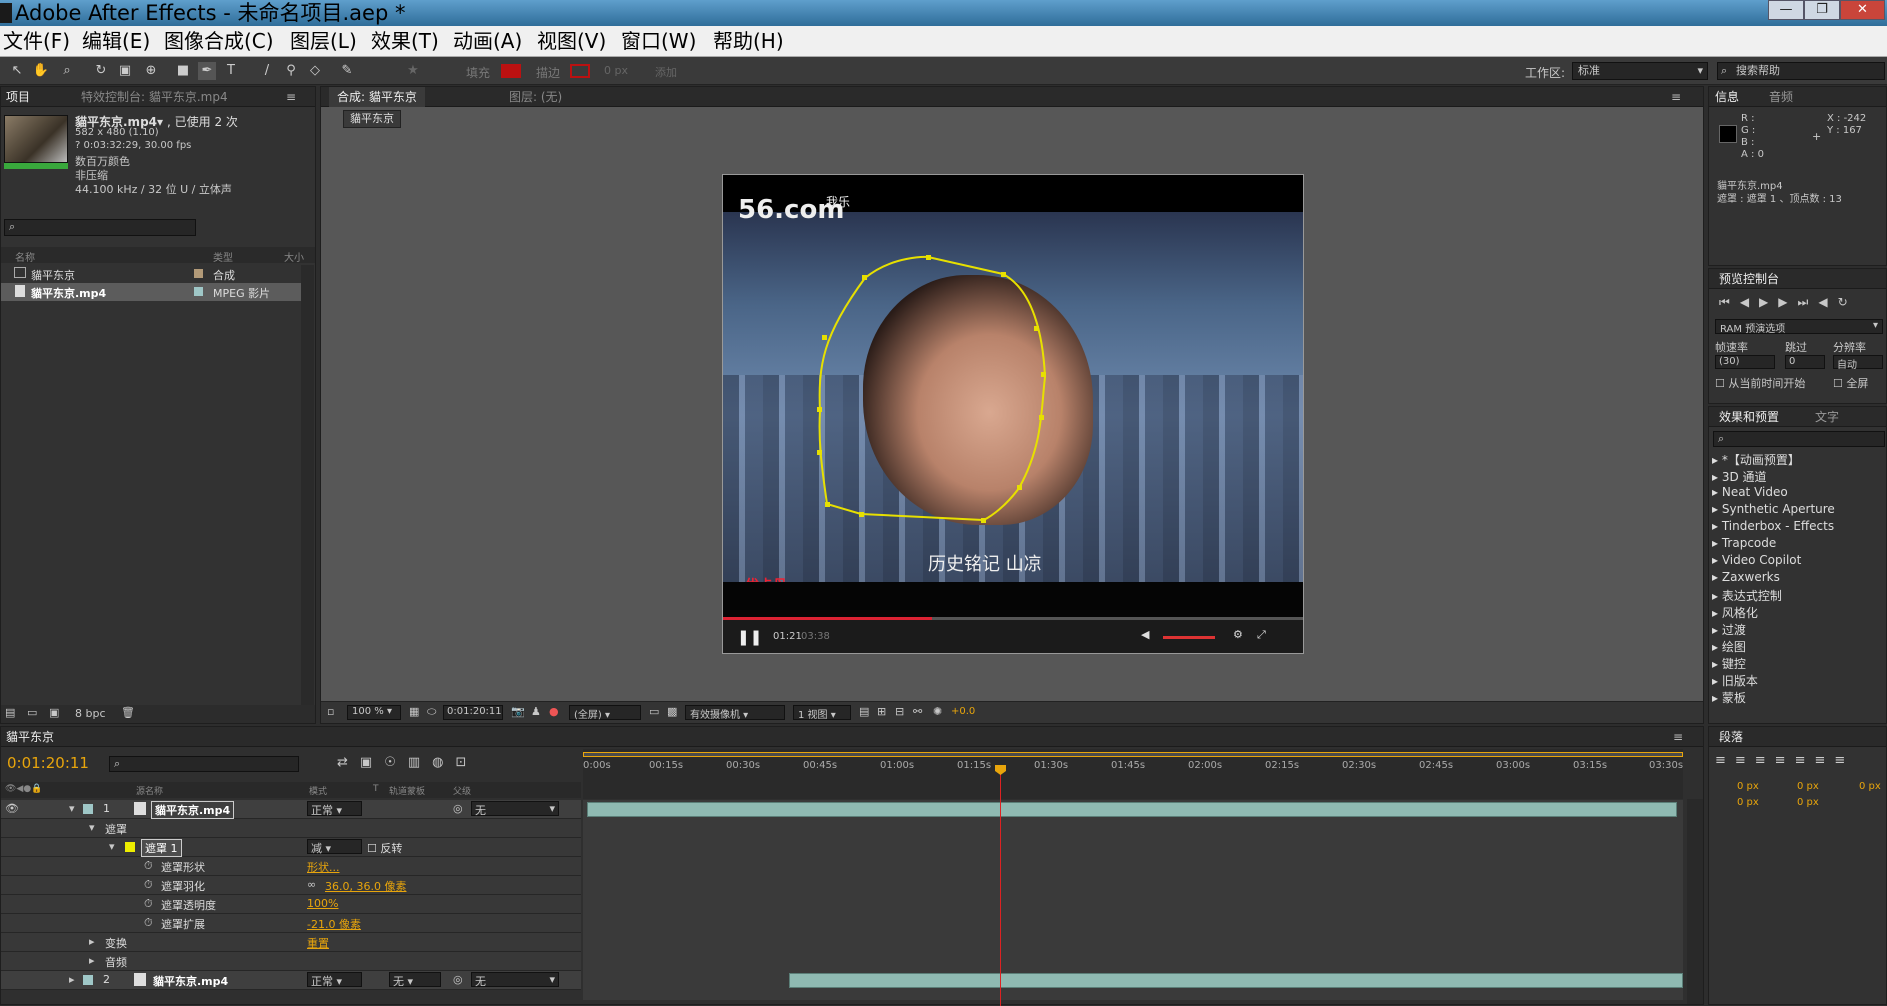  Describe the element at coordinates (1744, 543) in the screenshot. I see `effect-category: ▸ Trapcode` at that location.